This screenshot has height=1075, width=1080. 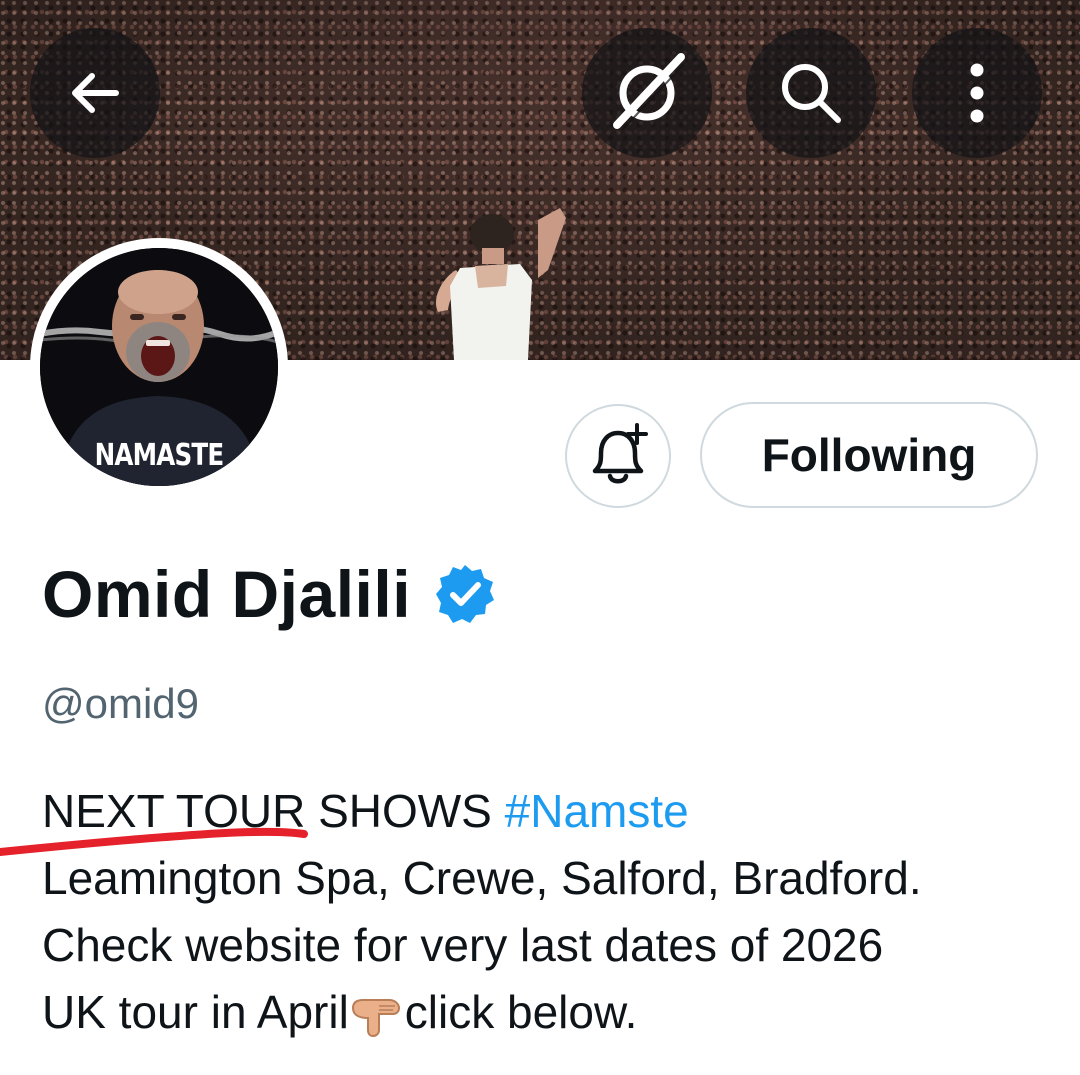 What do you see at coordinates (869, 455) in the screenshot?
I see `following-button: Following` at bounding box center [869, 455].